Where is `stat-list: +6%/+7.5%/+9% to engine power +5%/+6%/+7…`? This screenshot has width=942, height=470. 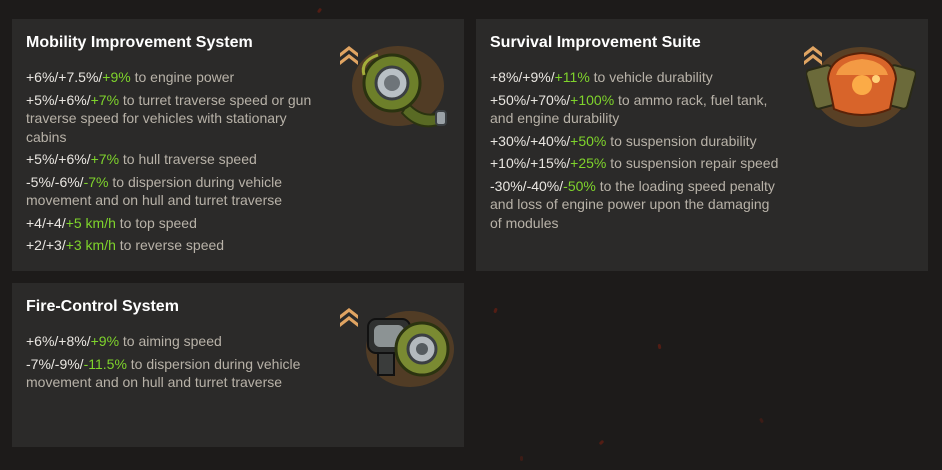 stat-list: +6%/+7.5%/+9% to engine power +5%/+6%/+7… is located at coordinates (171, 161).